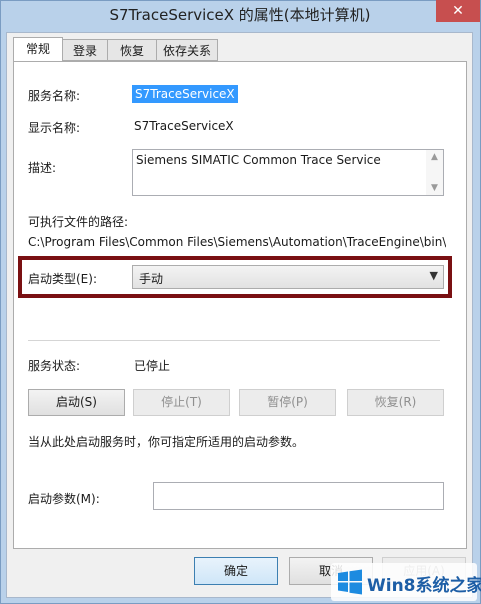 Image resolution: width=481 pixels, height=604 pixels. I want to click on service-name-value: S7TraceServiceX, so click(185, 94).